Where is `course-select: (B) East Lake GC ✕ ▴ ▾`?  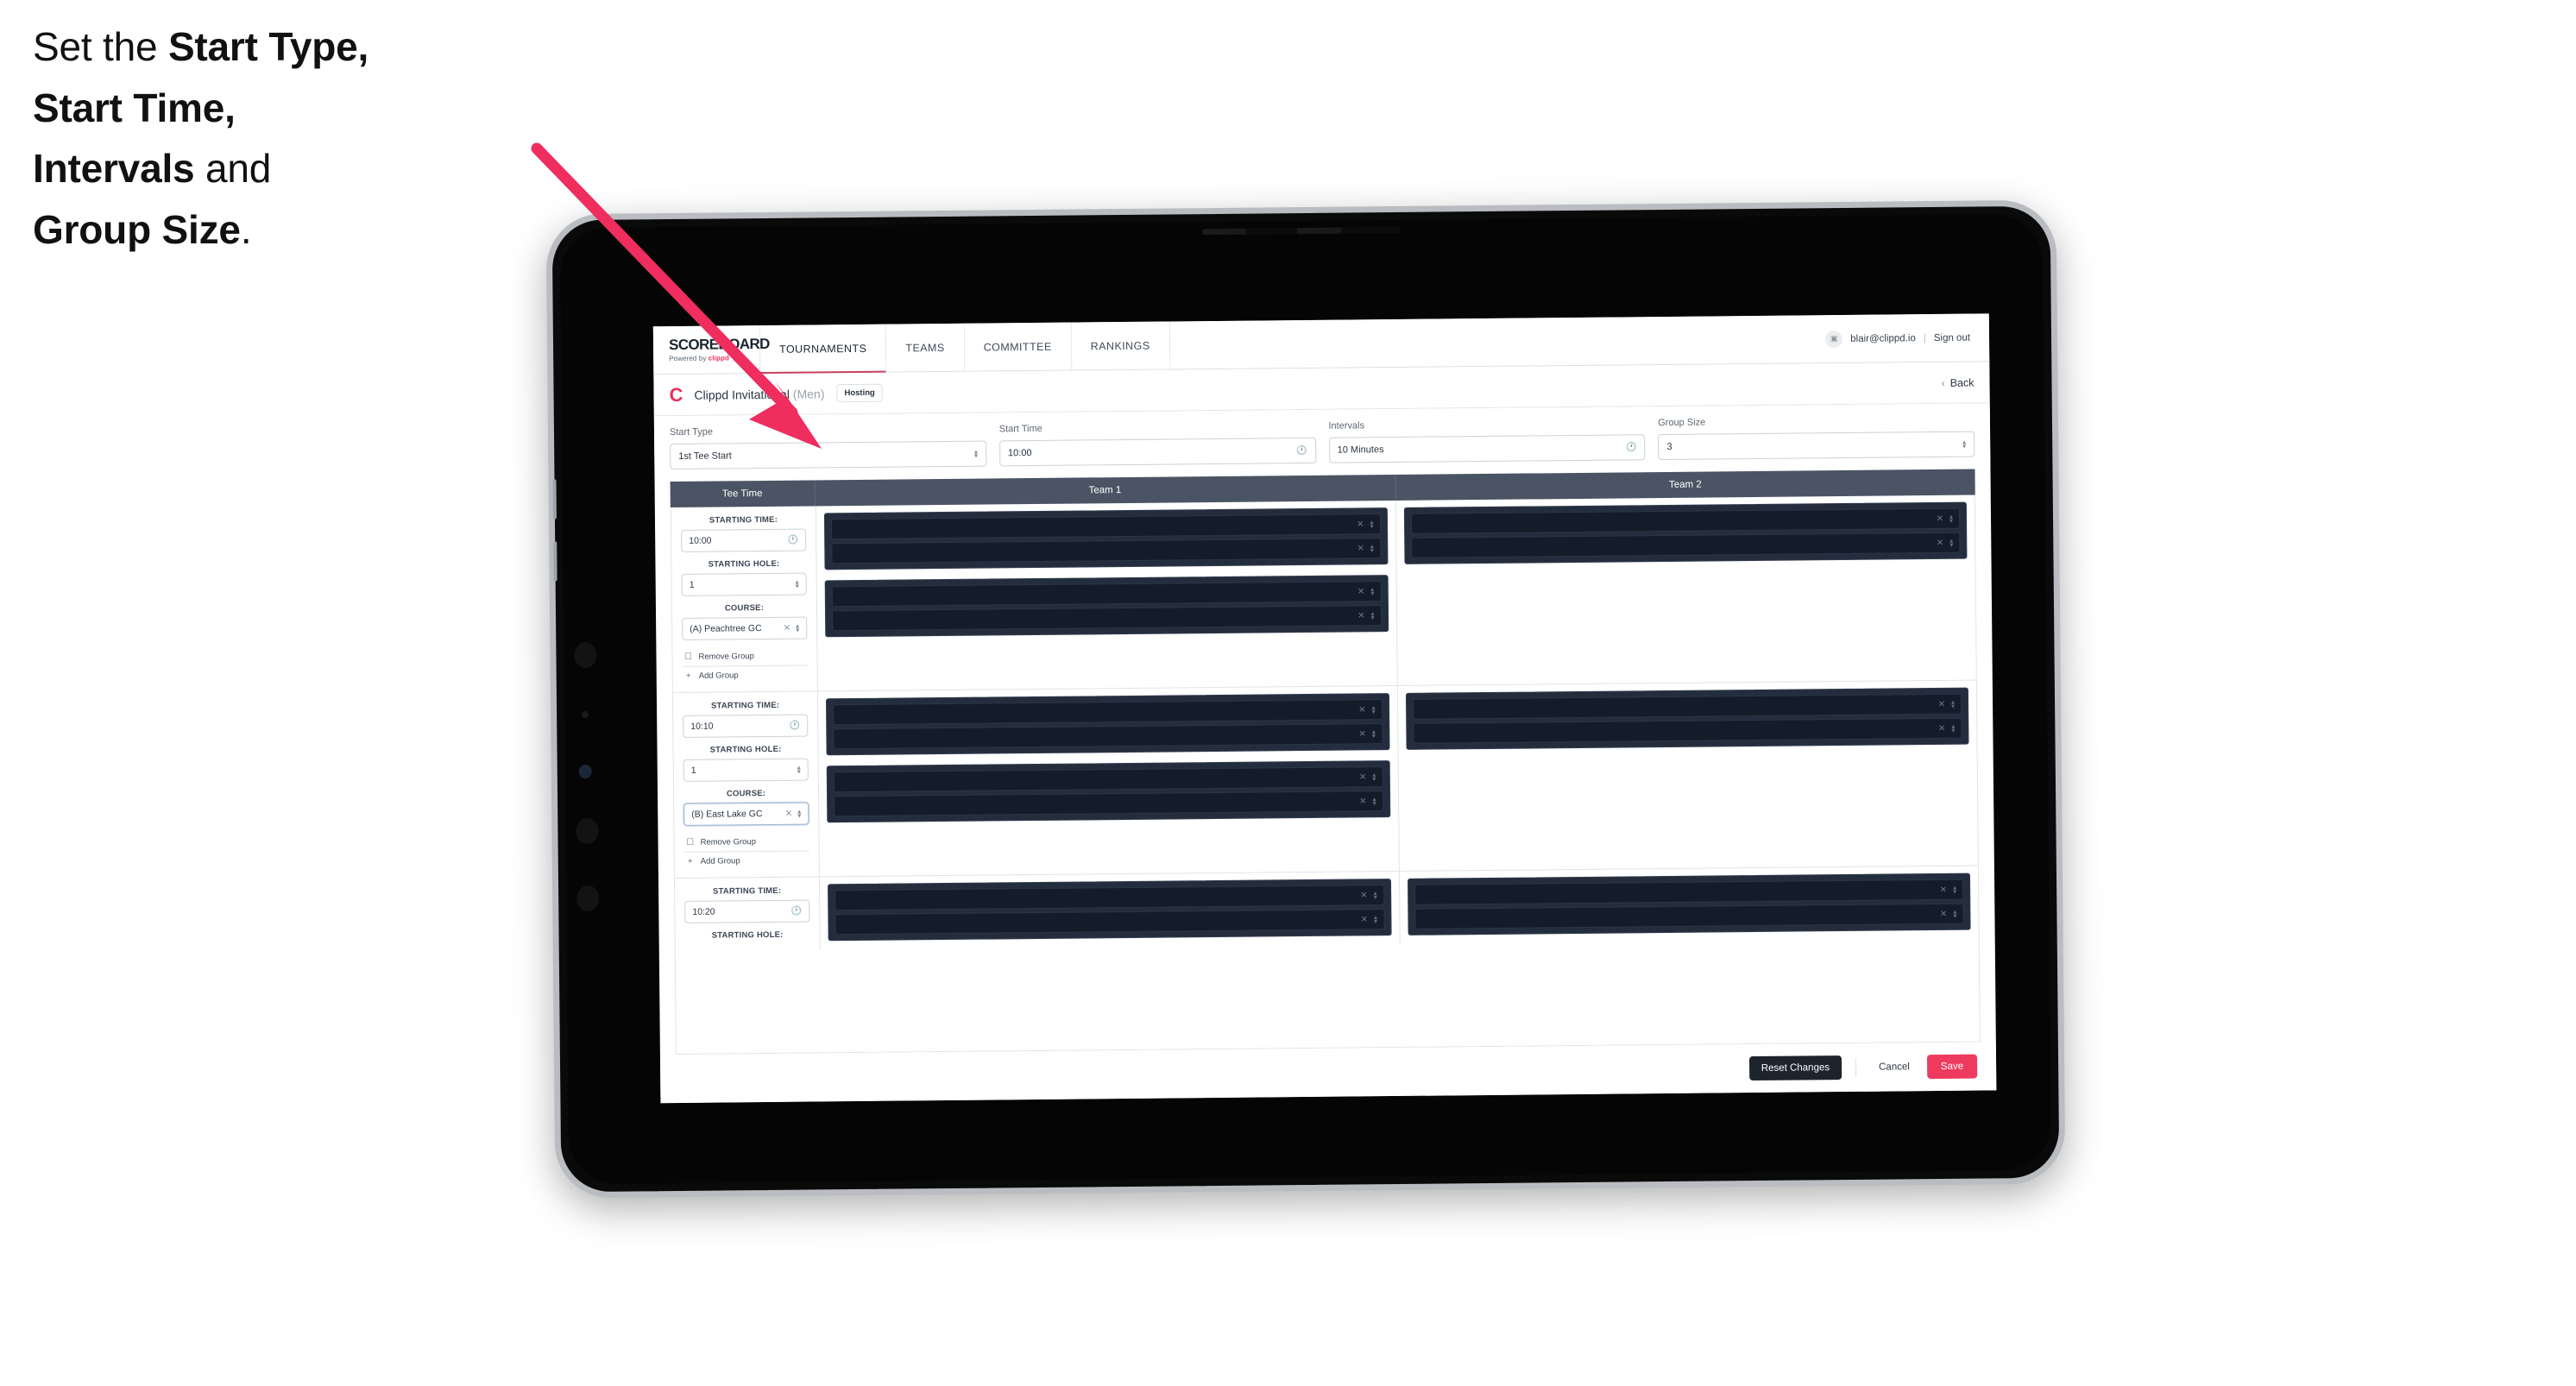
course-select: (B) East Lake GC ✕ ▴ ▾ is located at coordinates (746, 814).